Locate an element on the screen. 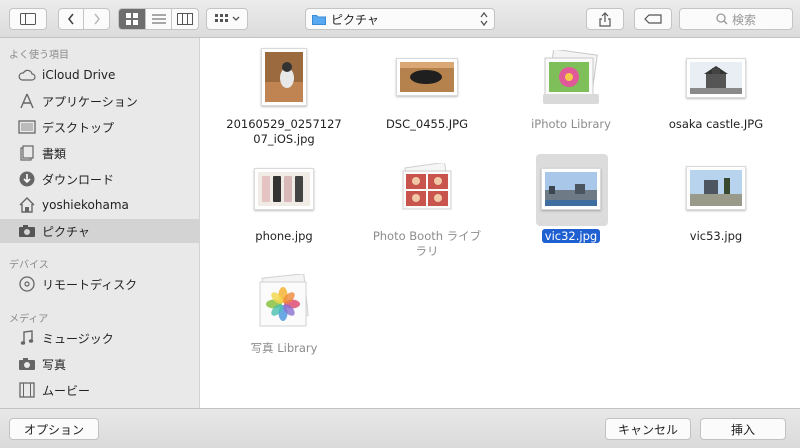 This screenshot has height=448, width=800. sidebar-item-label: 書類 is located at coordinates (54, 153).